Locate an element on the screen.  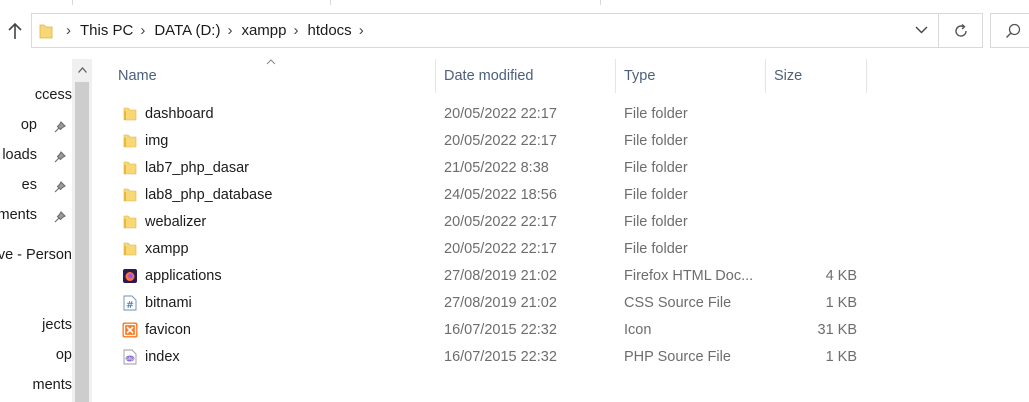
file-name: xampp is located at coordinates (167, 249).